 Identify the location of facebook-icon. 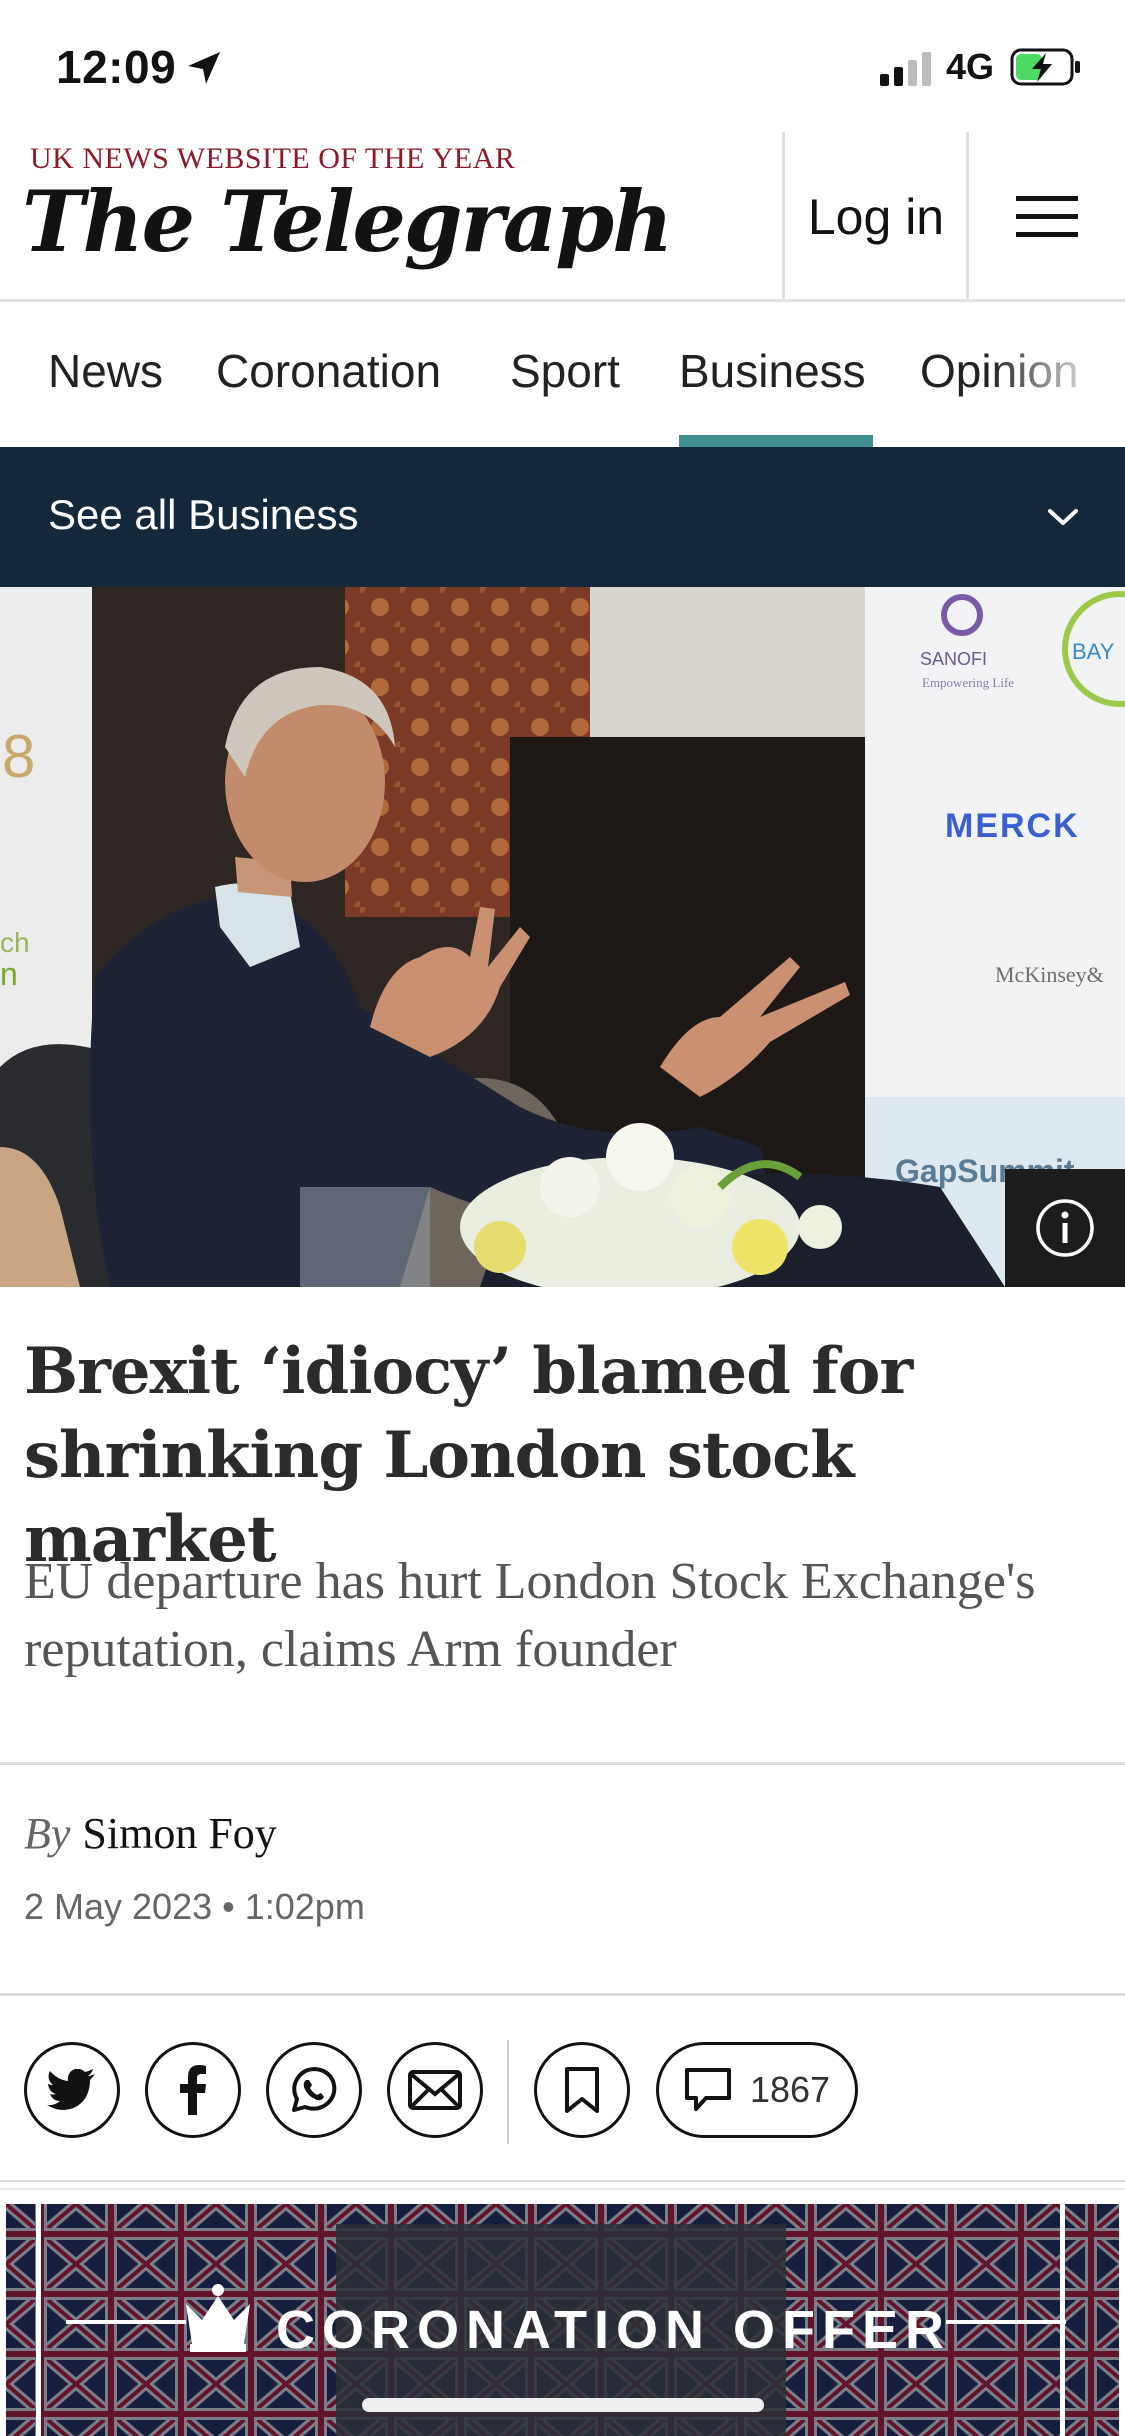
(193, 2090).